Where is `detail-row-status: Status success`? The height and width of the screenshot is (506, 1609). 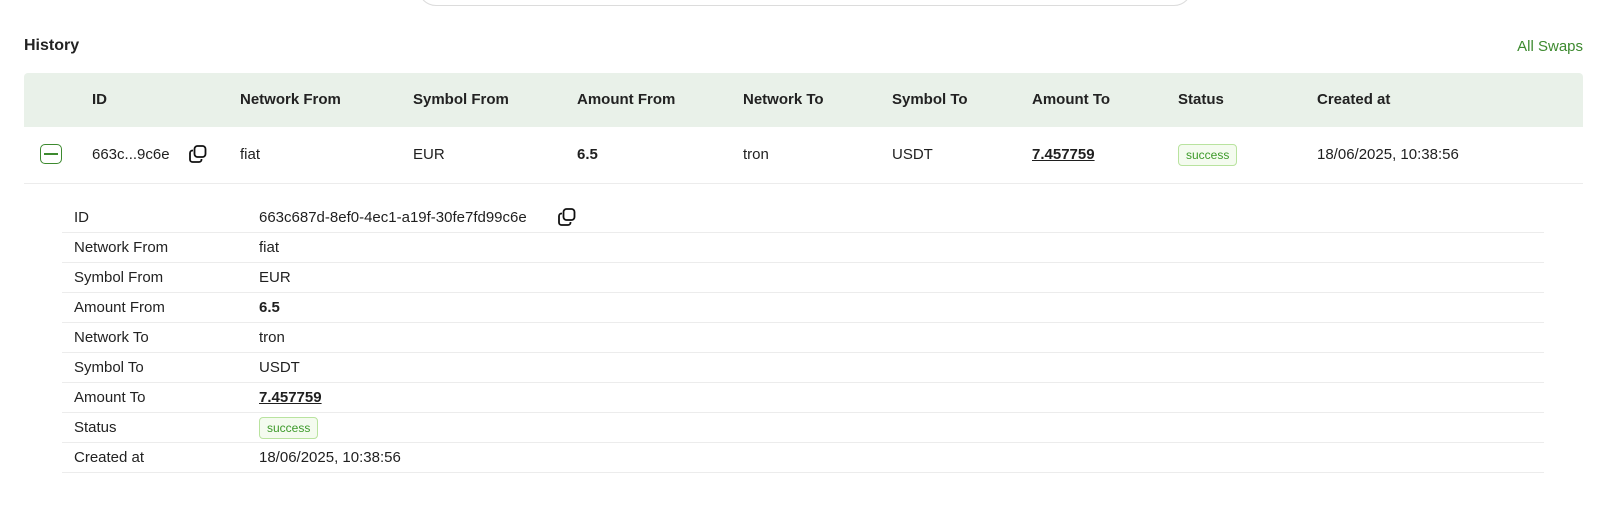
detail-row-status: Status success is located at coordinates (803, 428).